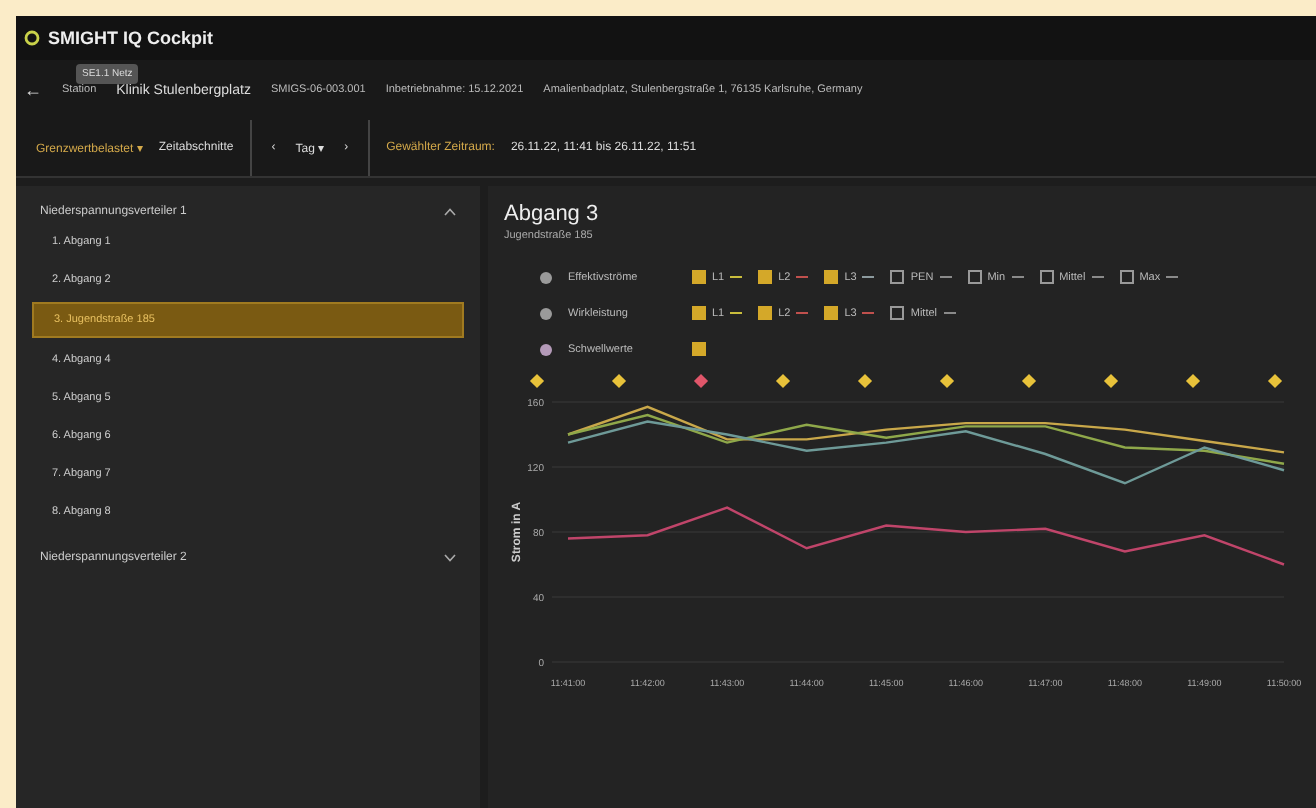 Image resolution: width=1316 pixels, height=808 pixels. Describe the element at coordinates (33, 90) in the screenshot. I see `back-button: ←` at that location.